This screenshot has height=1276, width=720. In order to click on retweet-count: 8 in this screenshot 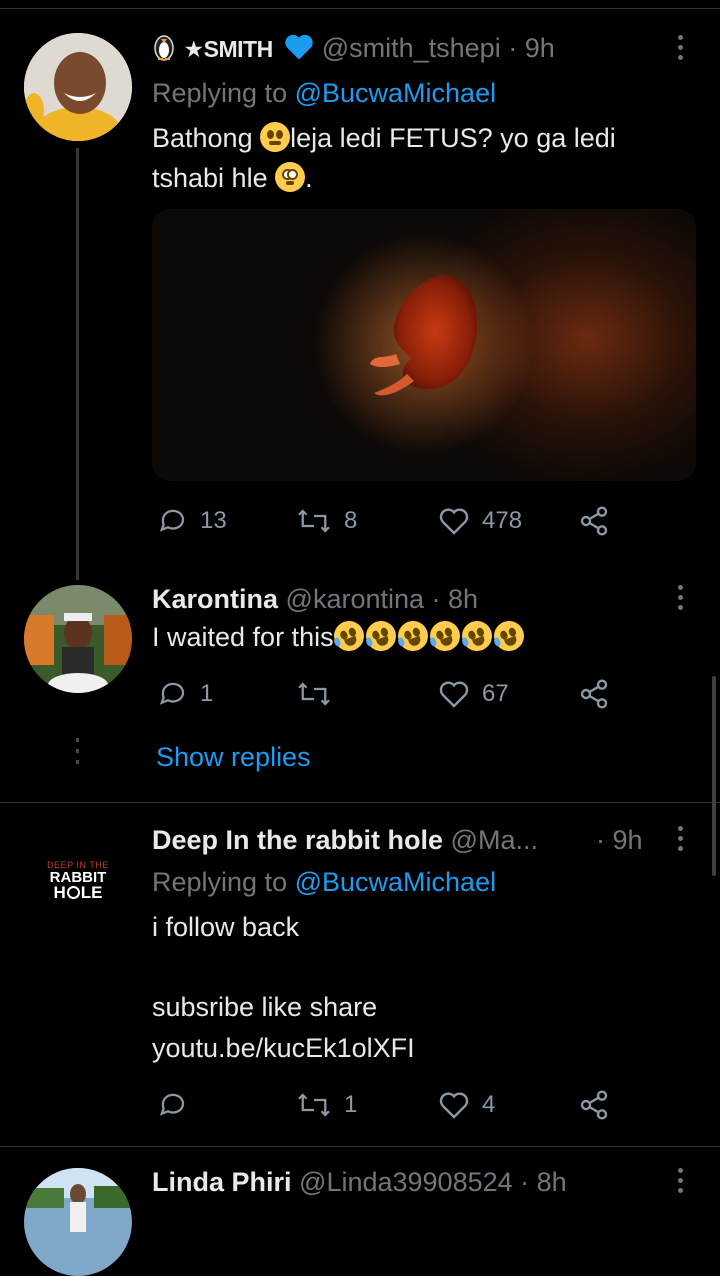, I will do `click(351, 520)`.